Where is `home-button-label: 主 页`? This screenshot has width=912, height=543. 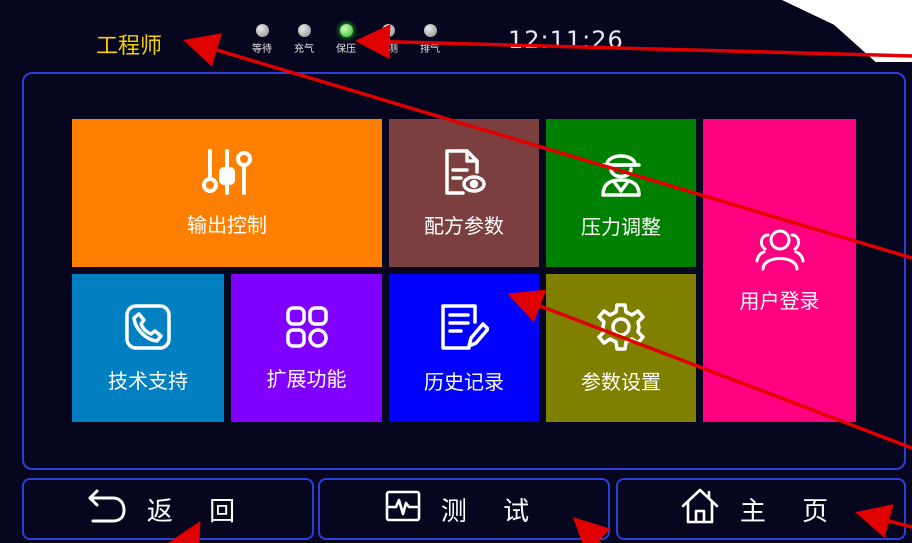 home-button-label: 主 页 is located at coordinates (791, 511).